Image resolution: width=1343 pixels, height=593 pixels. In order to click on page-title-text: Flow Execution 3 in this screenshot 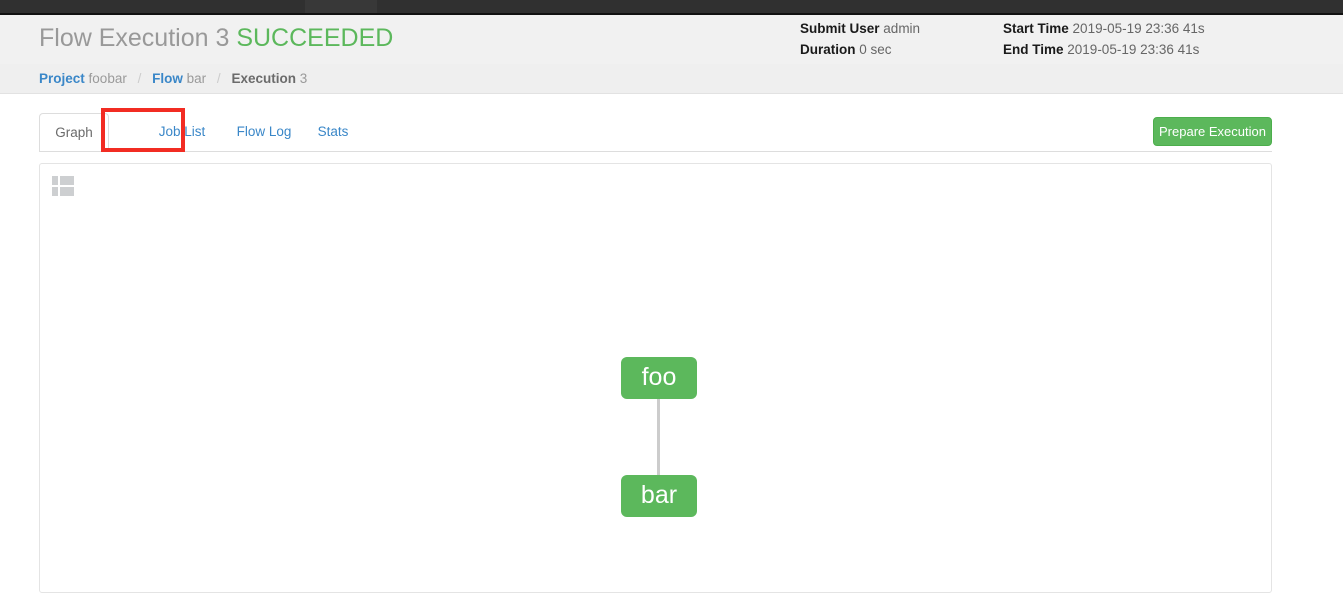, I will do `click(134, 38)`.